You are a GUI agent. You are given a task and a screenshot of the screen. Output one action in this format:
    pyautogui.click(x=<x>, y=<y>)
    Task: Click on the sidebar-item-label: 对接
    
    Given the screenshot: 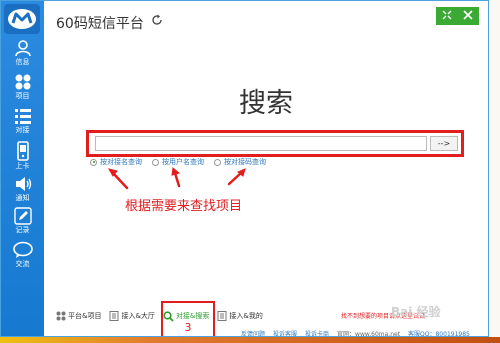 What is the action you would take?
    pyautogui.click(x=22, y=130)
    